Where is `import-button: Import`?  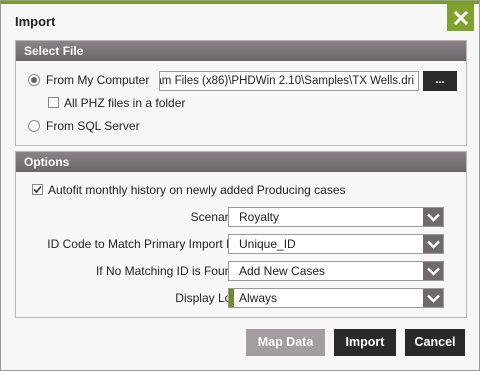 import-button: Import is located at coordinates (365, 342).